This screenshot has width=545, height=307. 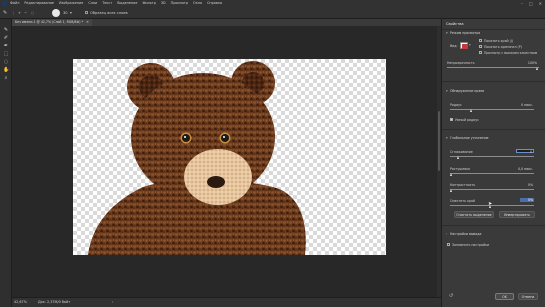 I want to click on maximize-button: □, so click(x=531, y=3).